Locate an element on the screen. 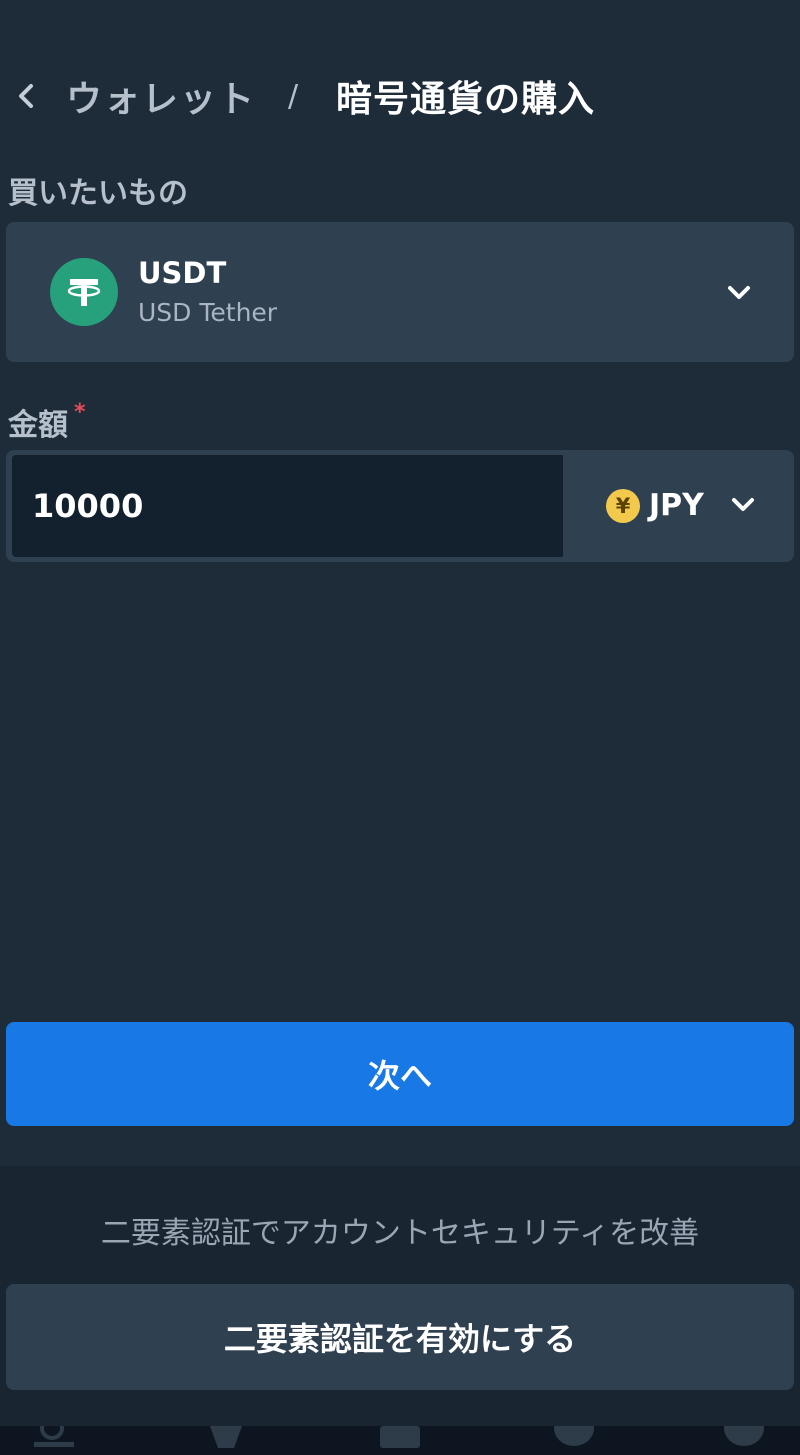  trade-icon is located at coordinates (226, 1440).